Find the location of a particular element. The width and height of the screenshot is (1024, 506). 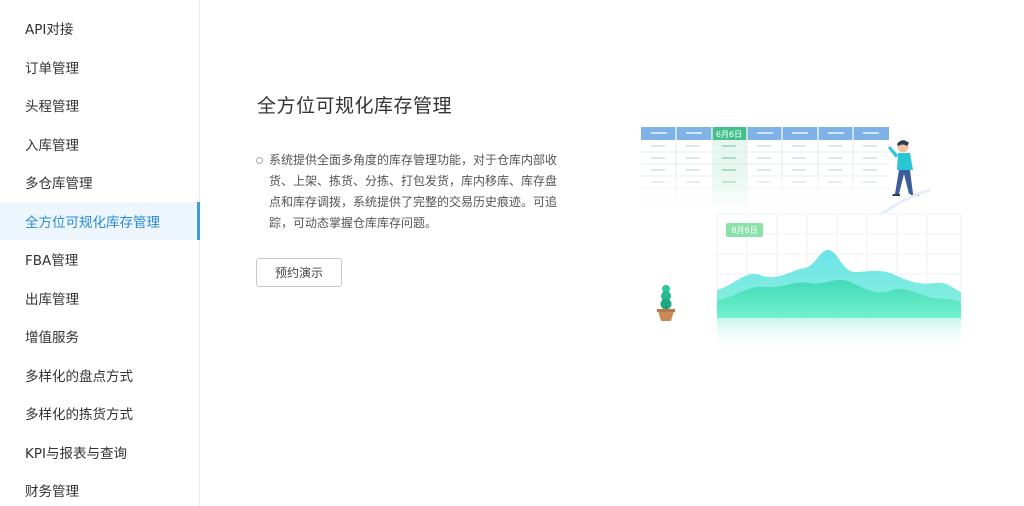

sidebar-item-label: 多样化的拣货方式 is located at coordinates (79, 415).